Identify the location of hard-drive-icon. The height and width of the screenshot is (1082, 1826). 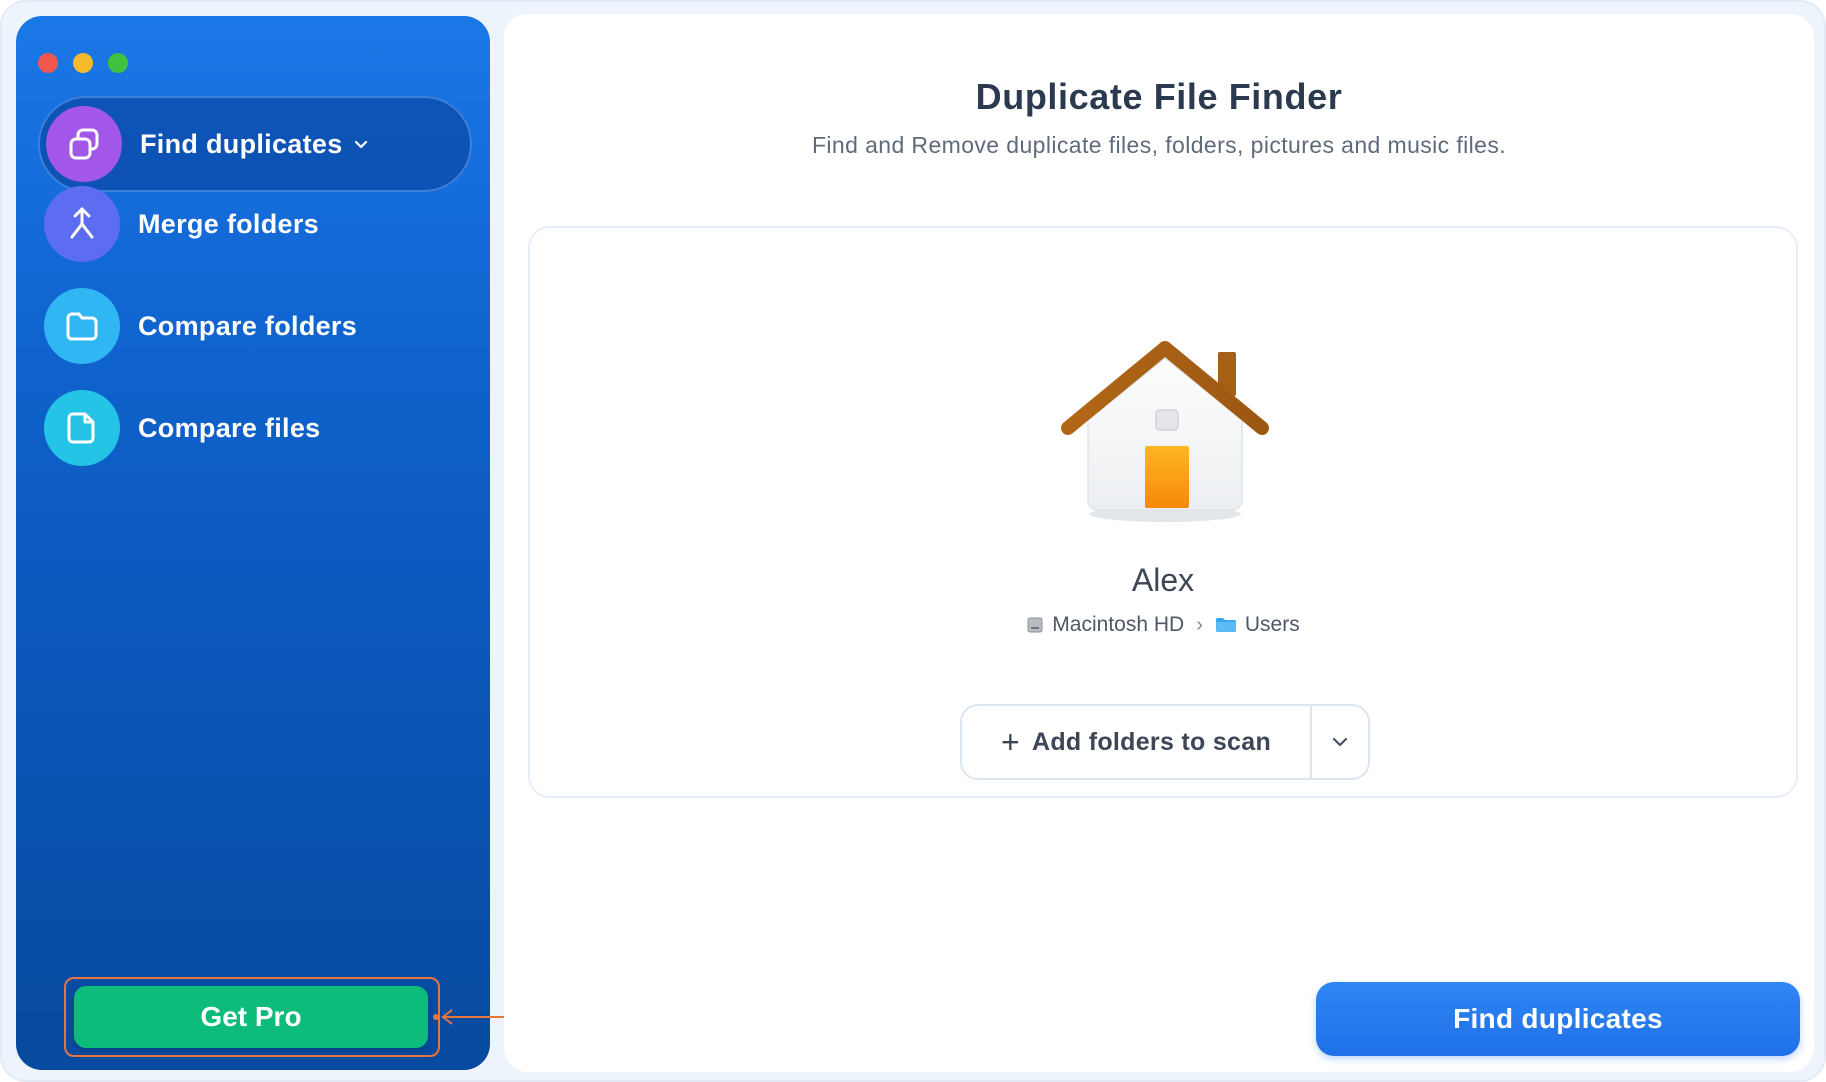
(1035, 625).